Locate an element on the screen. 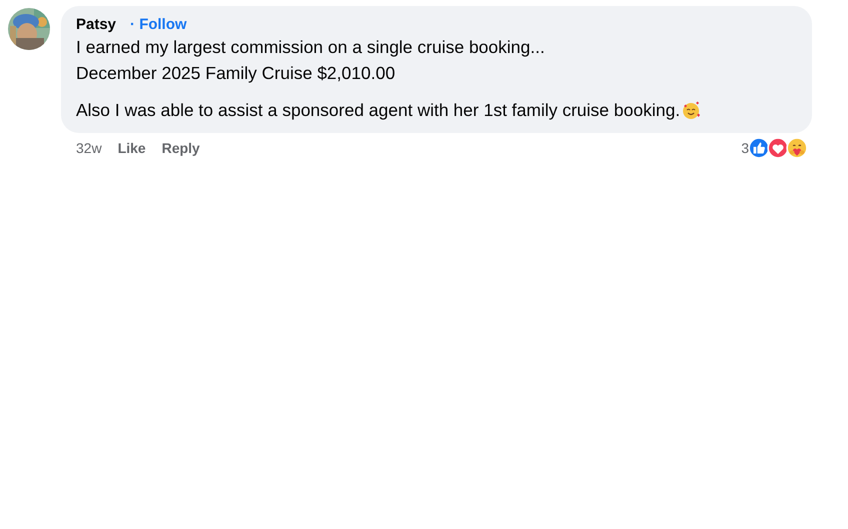 This screenshot has width=848, height=529. reaction-count: 3 is located at coordinates (745, 148).